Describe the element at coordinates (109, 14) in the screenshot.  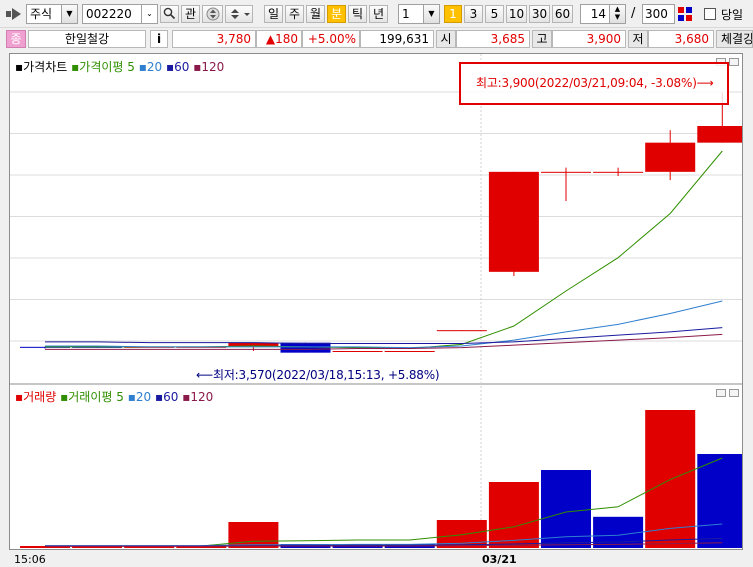
I see `code-input-value: 002220` at that location.